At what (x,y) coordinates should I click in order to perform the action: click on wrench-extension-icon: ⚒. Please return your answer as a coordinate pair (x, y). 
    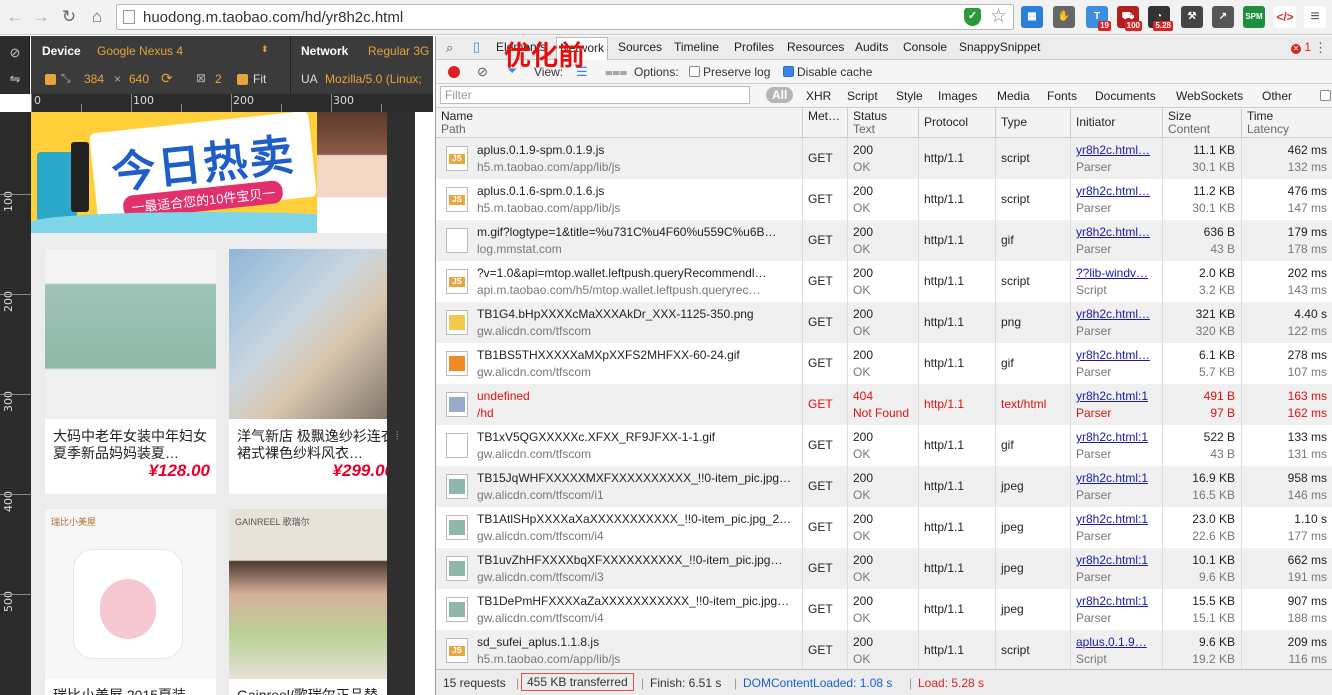
    Looking at the image, I should click on (1192, 17).